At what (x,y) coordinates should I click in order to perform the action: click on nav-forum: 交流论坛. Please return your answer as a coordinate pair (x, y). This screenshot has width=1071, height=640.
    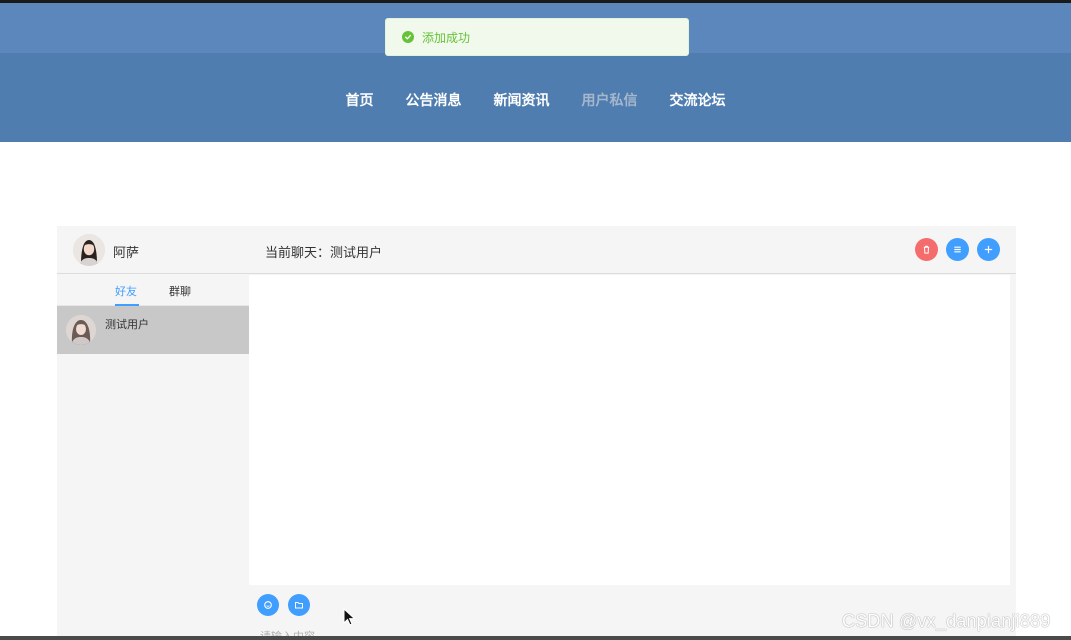
    Looking at the image, I should click on (698, 100).